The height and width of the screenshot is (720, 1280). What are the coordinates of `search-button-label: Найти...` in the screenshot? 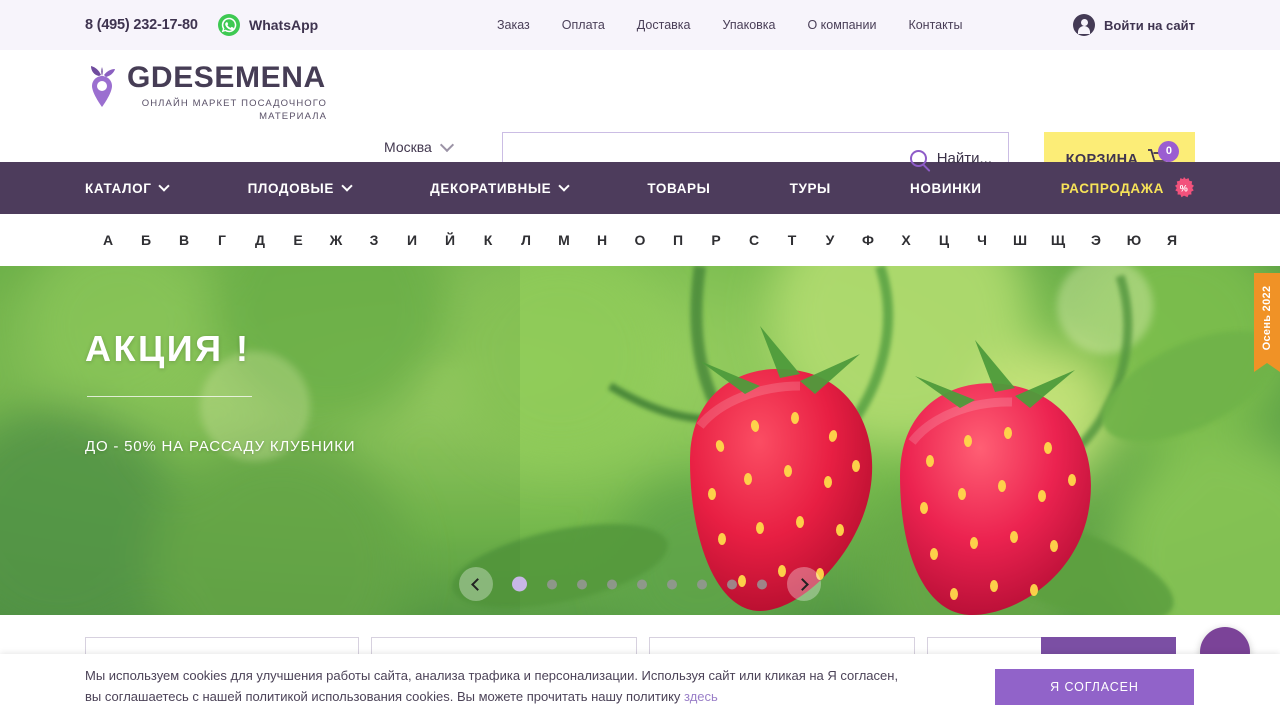 It's located at (964, 158).